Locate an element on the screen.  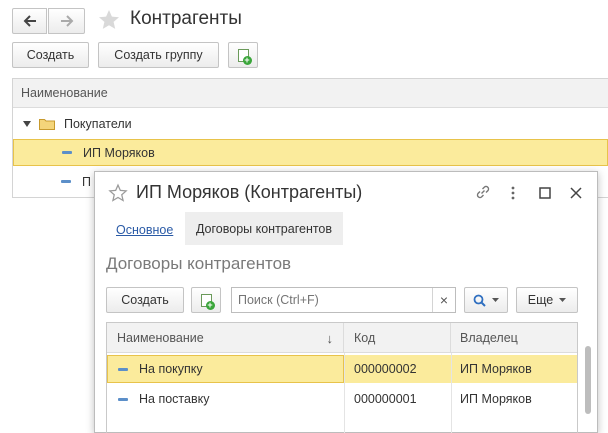
arrow-right-icon is located at coordinates (66, 21).